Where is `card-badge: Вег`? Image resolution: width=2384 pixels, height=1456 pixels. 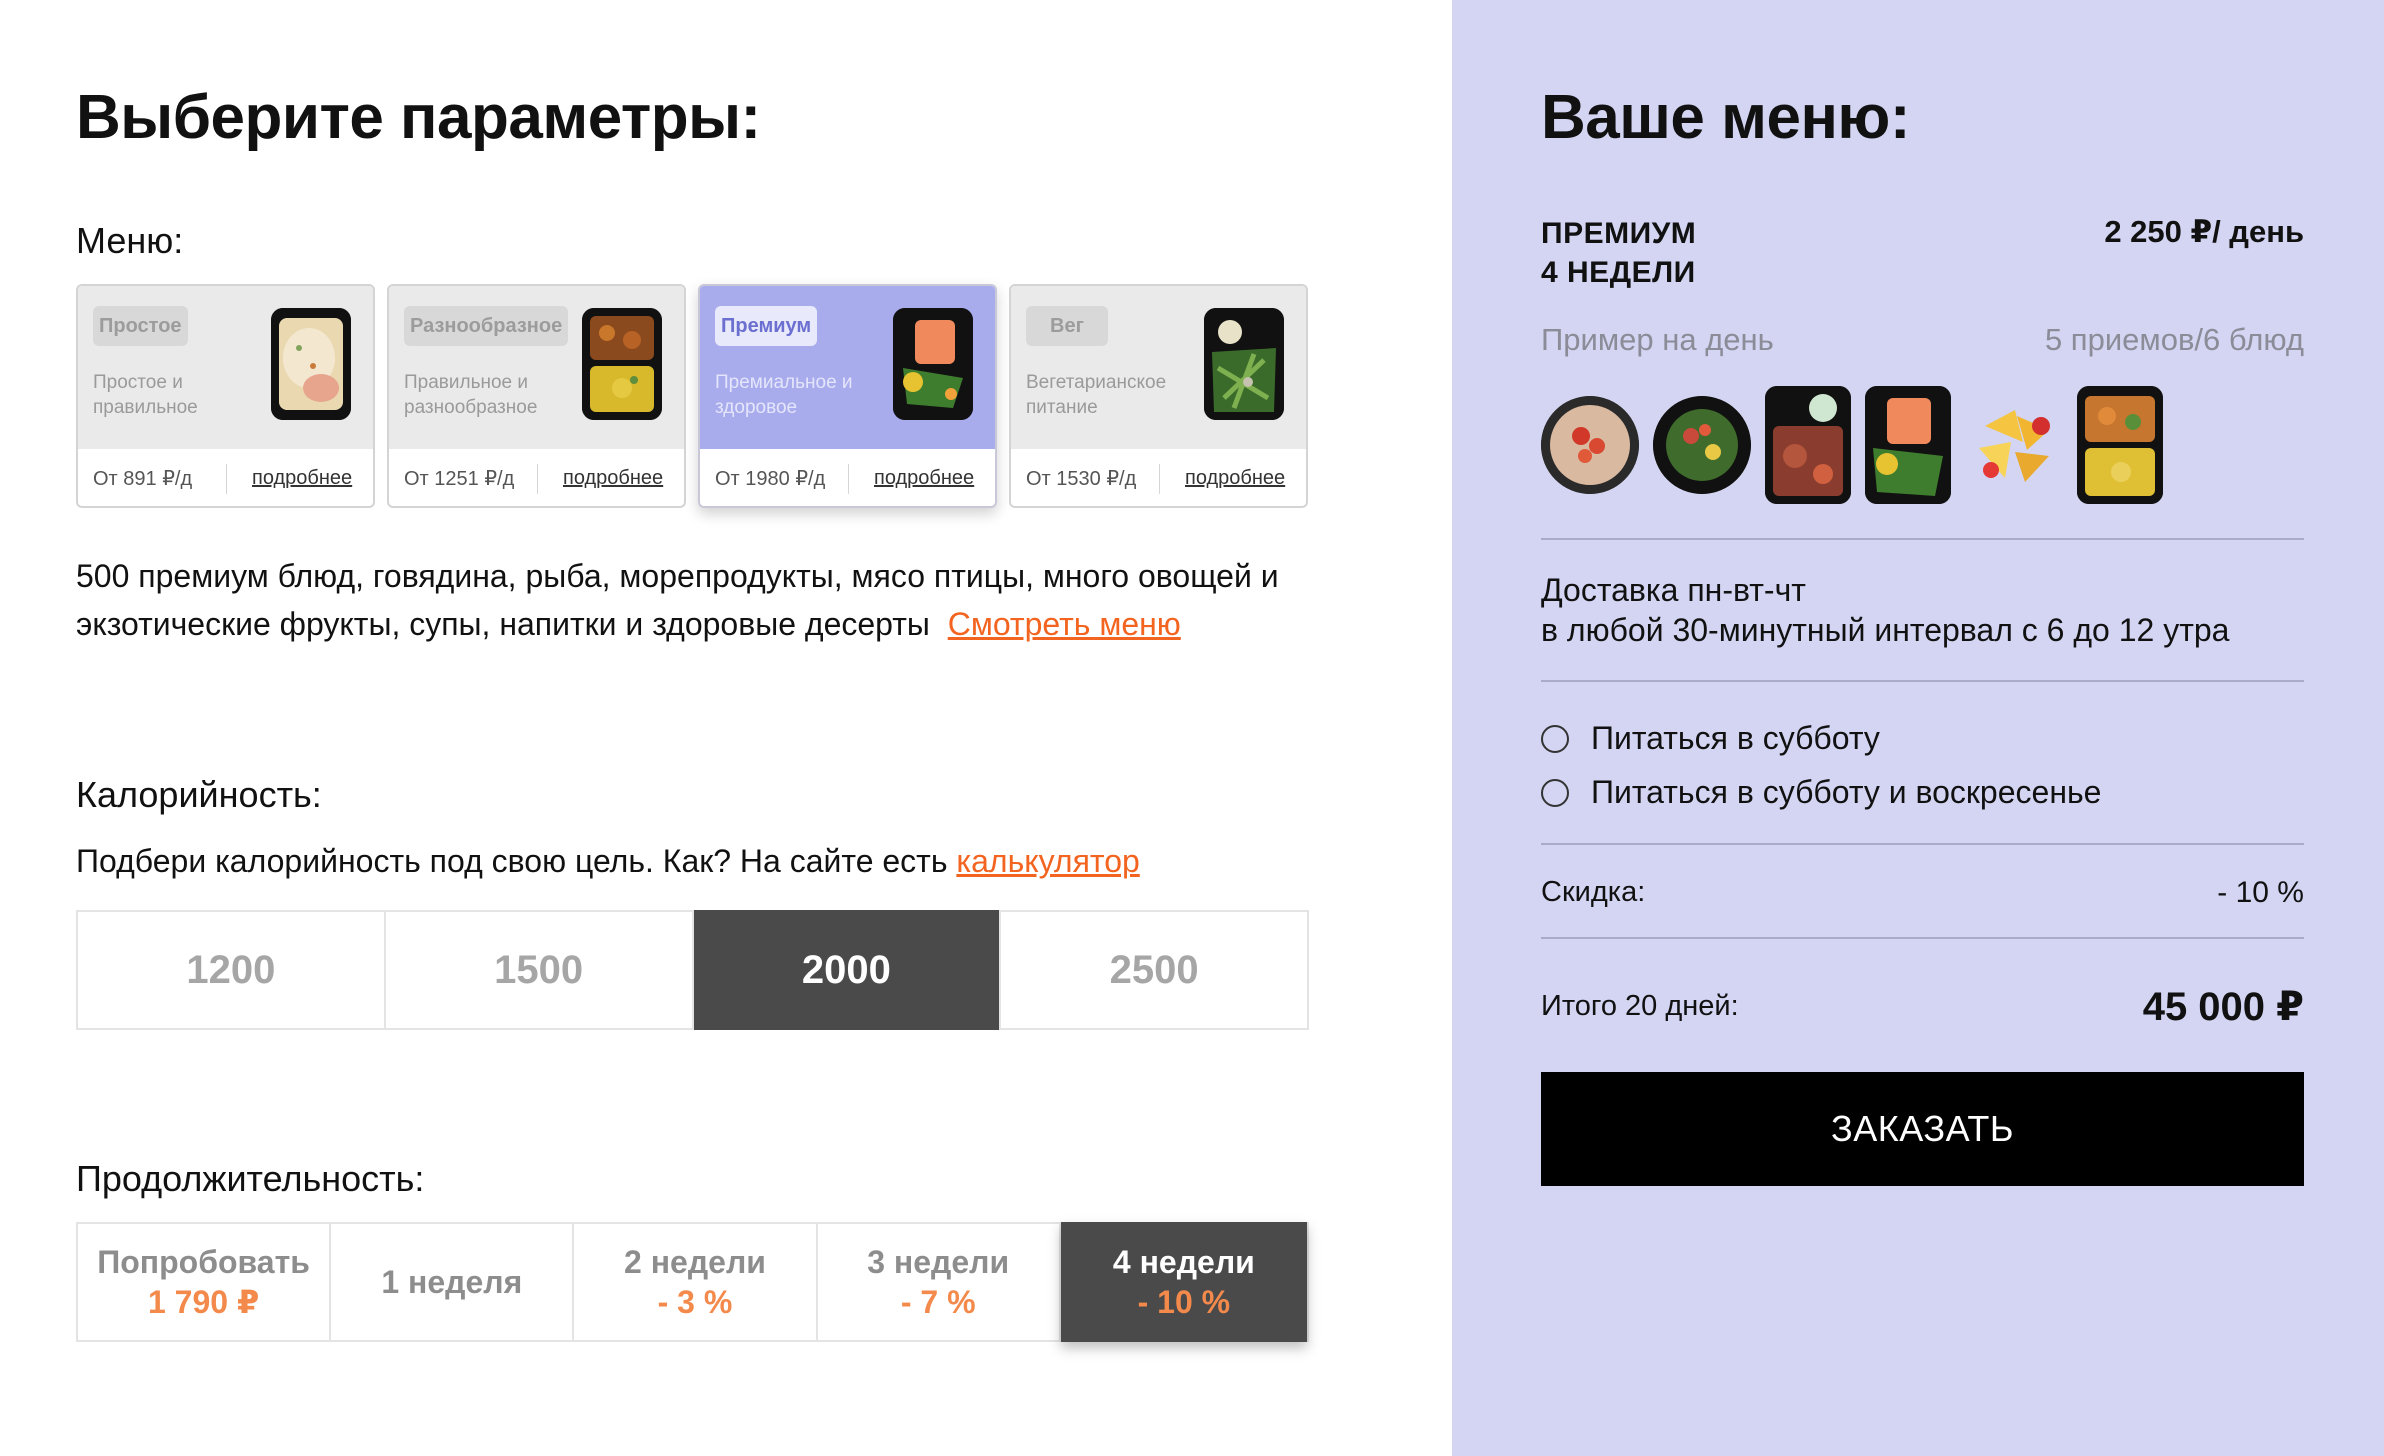 card-badge: Вег is located at coordinates (1067, 326).